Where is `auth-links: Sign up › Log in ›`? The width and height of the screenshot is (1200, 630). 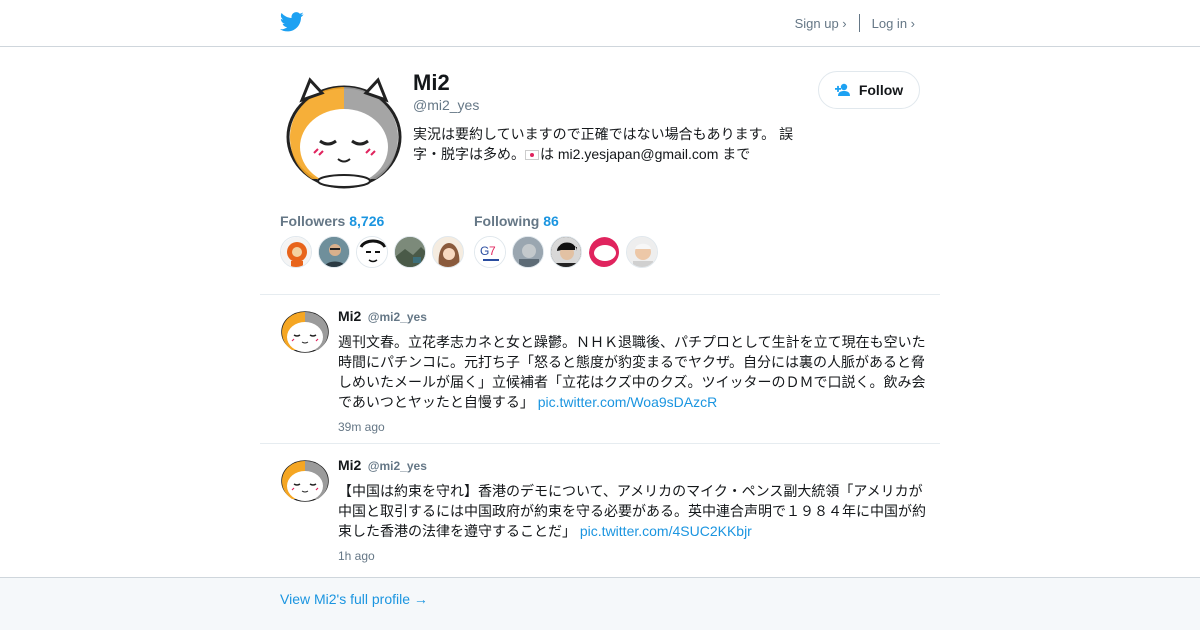
auth-links: Sign up › Log in › is located at coordinates (855, 23).